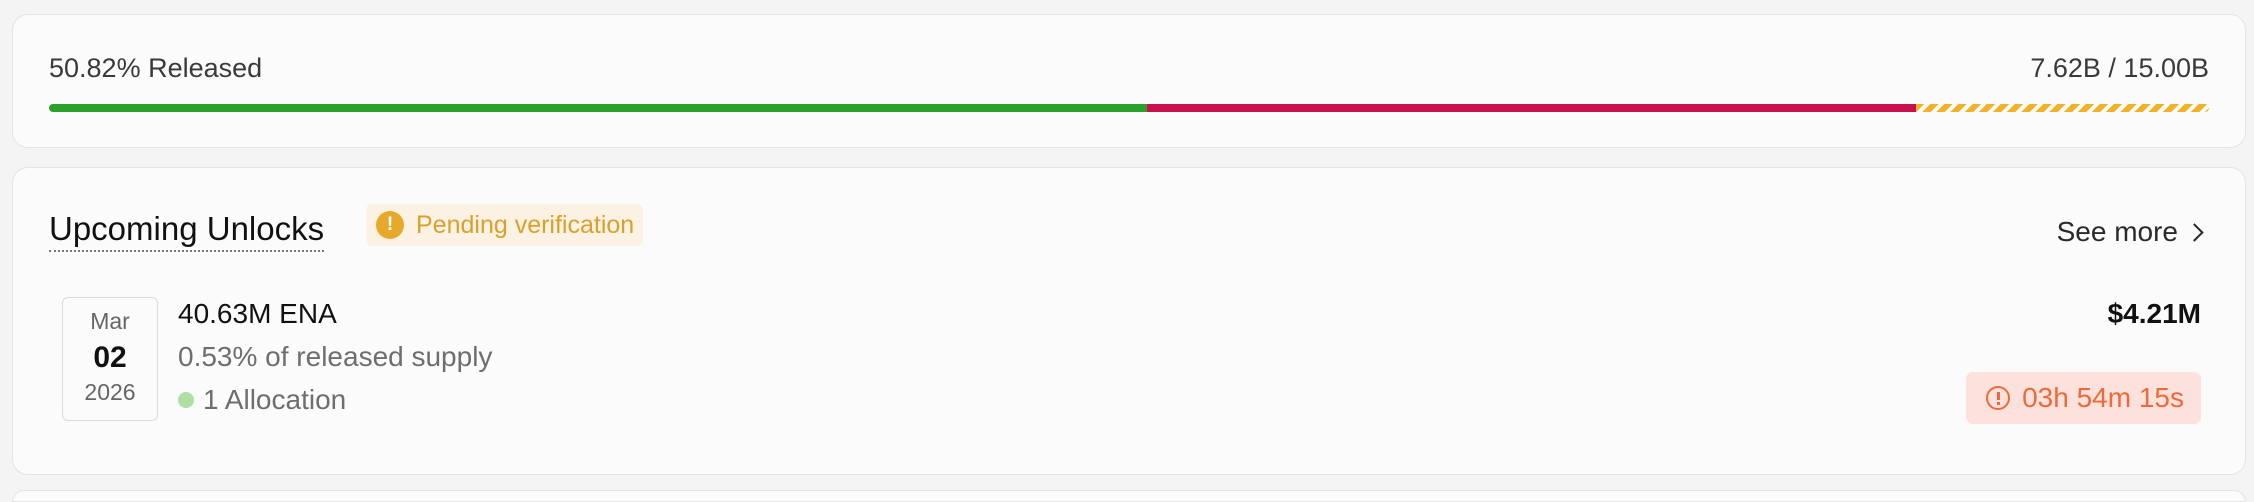 The height and width of the screenshot is (502, 2254). Describe the element at coordinates (2117, 231) in the screenshot. I see `see-more-label: See more` at that location.